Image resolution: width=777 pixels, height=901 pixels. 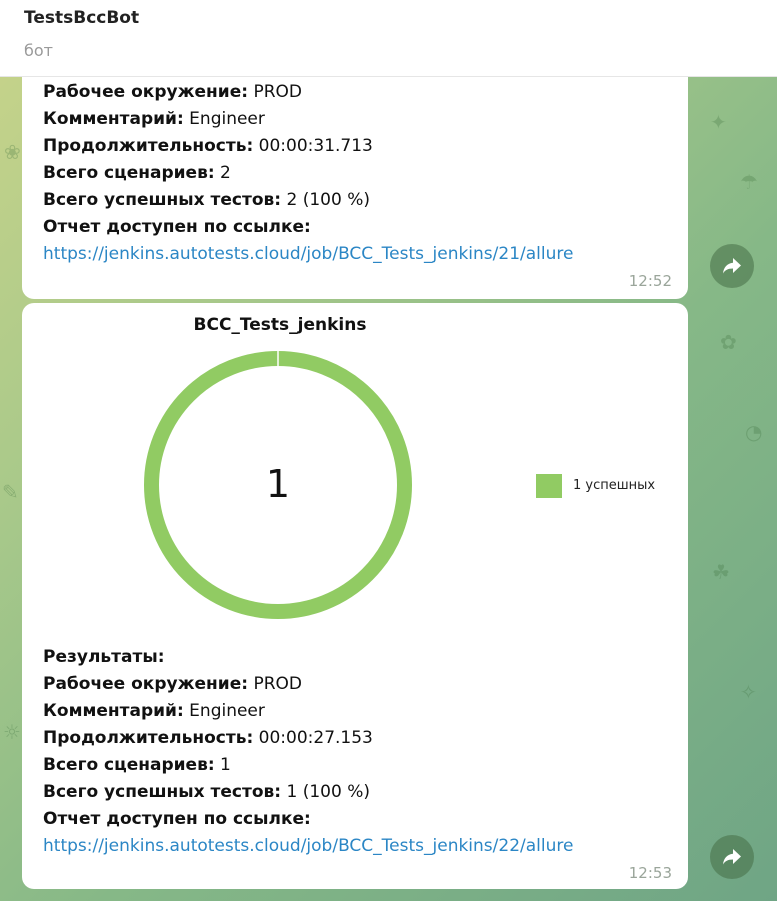 I want to click on wallpaper-doodle: ✎, so click(x=10, y=492).